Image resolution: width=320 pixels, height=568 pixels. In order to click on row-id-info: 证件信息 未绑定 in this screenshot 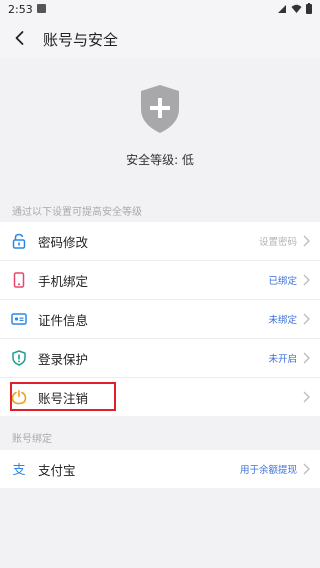, I will do `click(160, 319)`.